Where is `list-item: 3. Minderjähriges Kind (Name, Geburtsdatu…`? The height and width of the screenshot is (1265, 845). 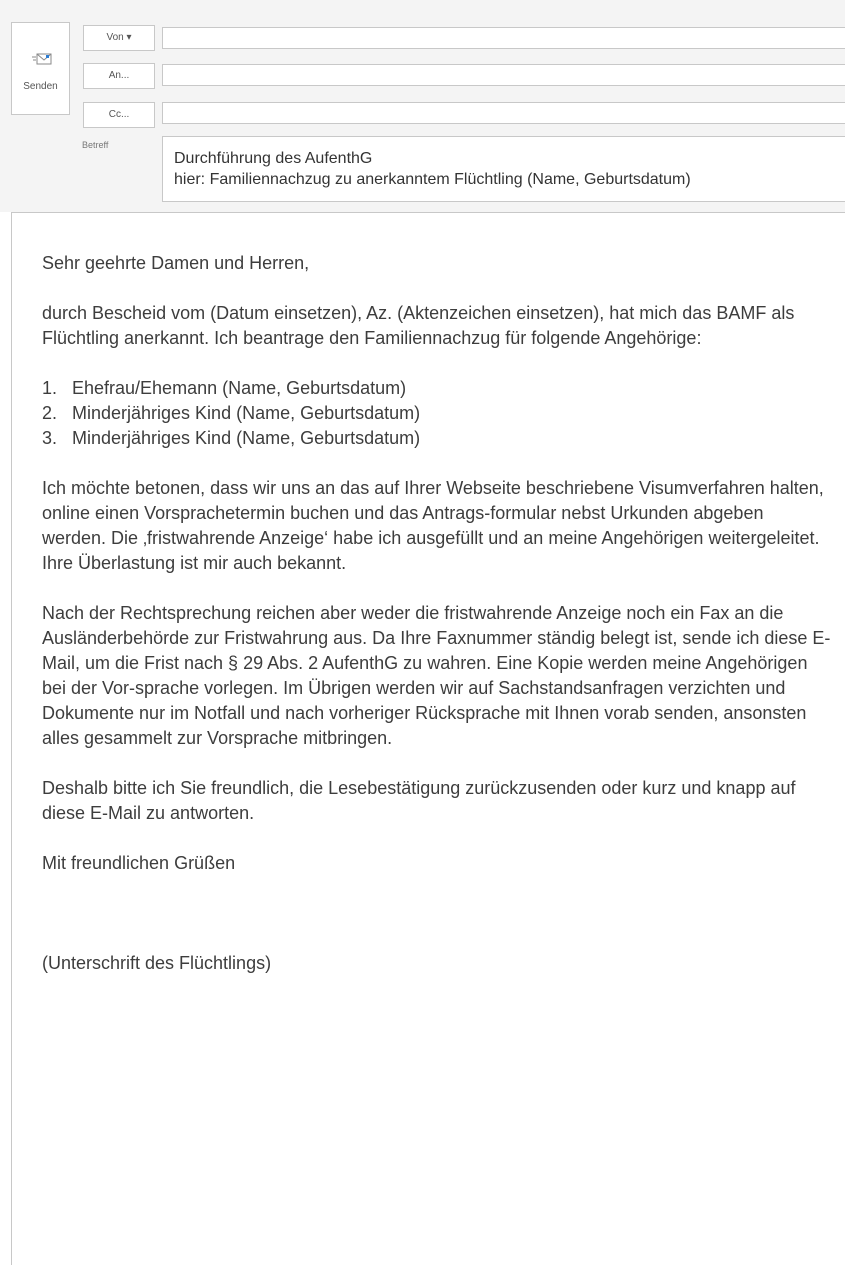 list-item: 3. Minderjähriges Kind (Name, Geburtsdatu… is located at coordinates (437, 438).